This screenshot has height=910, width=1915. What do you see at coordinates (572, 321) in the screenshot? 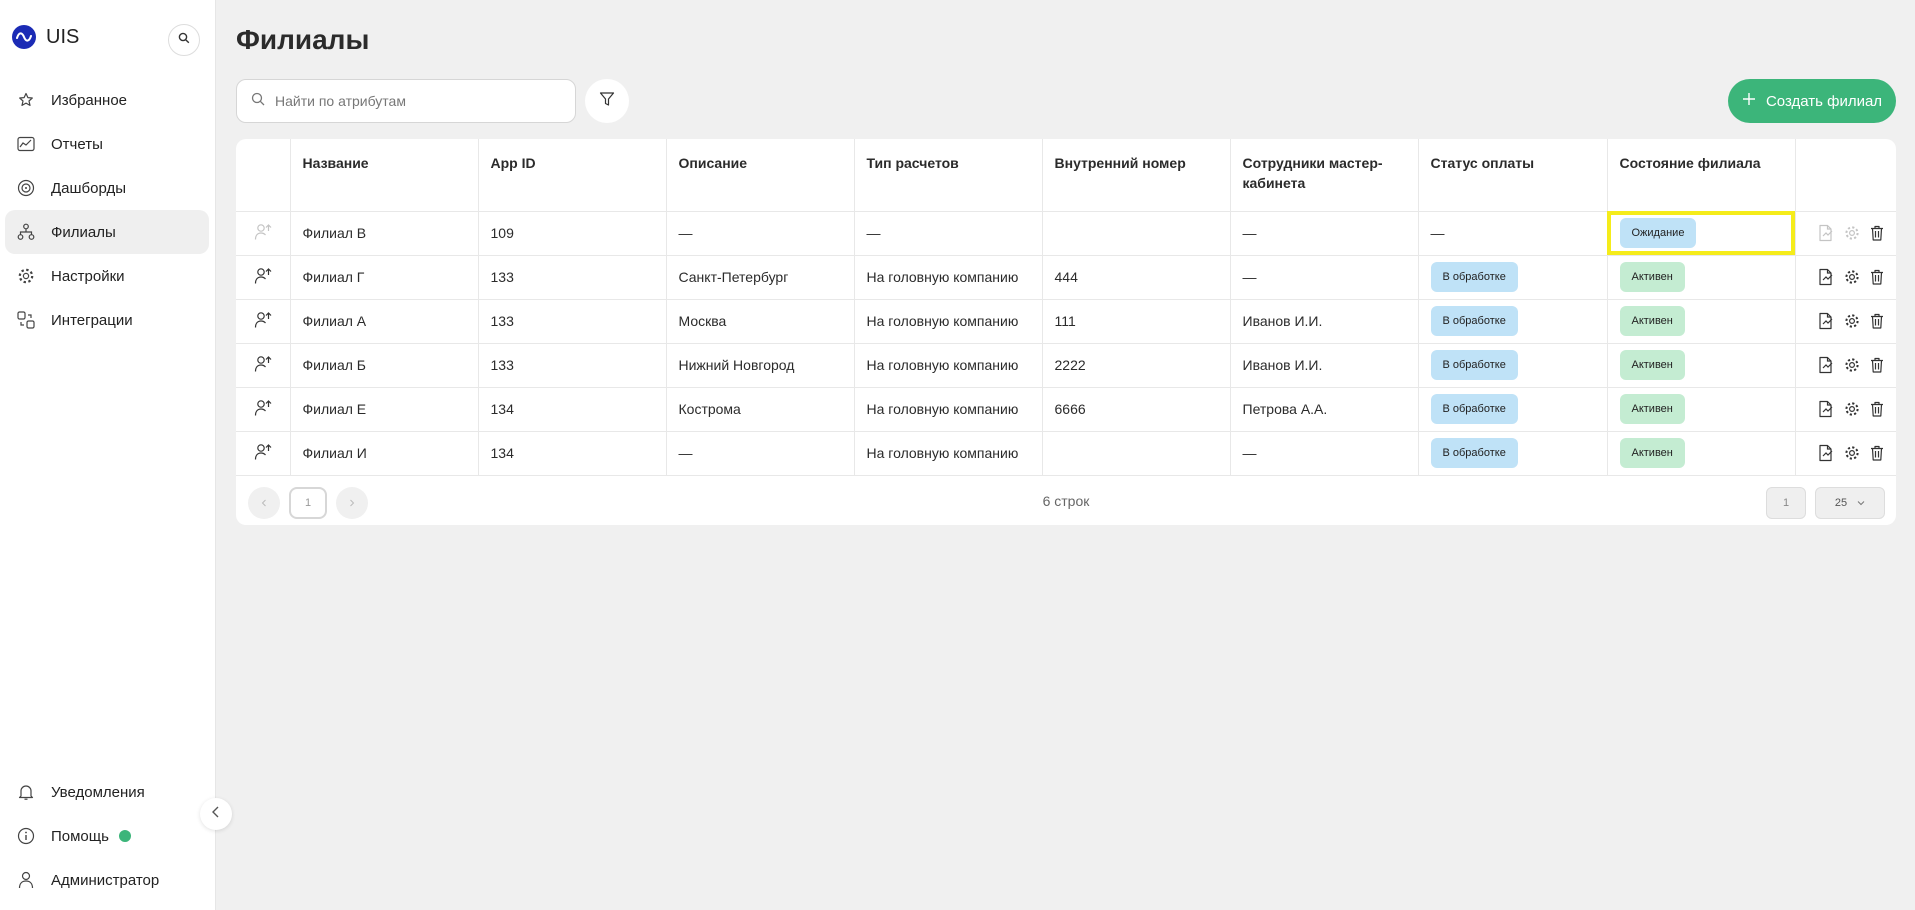
I see `cell-app-id: 133` at bounding box center [572, 321].